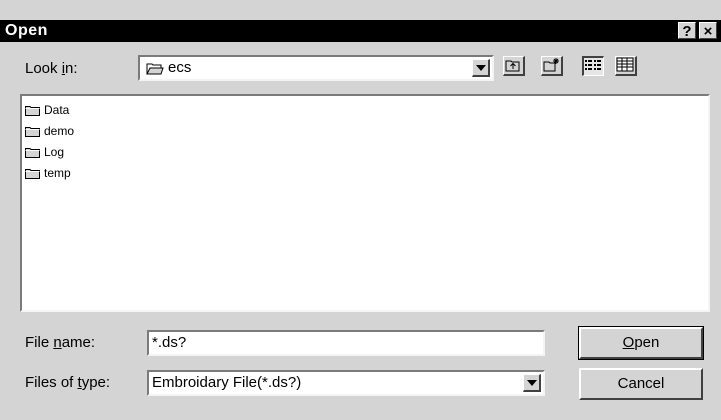  I want to click on filetype-combo: Embroidary File(*.ds?), so click(346, 383).